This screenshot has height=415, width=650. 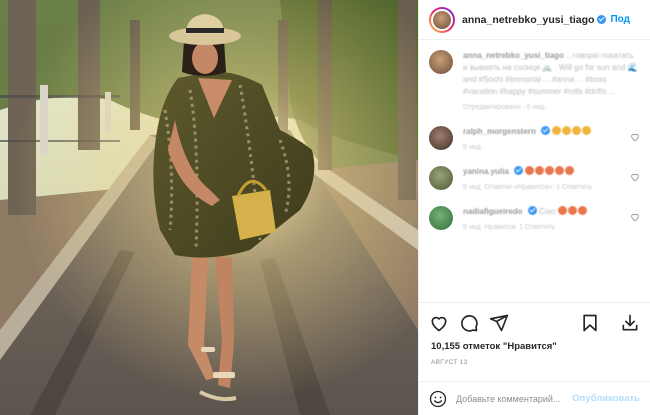 What do you see at coordinates (486, 171) in the screenshot?
I see `commenter-username: yanina.yulia` at bounding box center [486, 171].